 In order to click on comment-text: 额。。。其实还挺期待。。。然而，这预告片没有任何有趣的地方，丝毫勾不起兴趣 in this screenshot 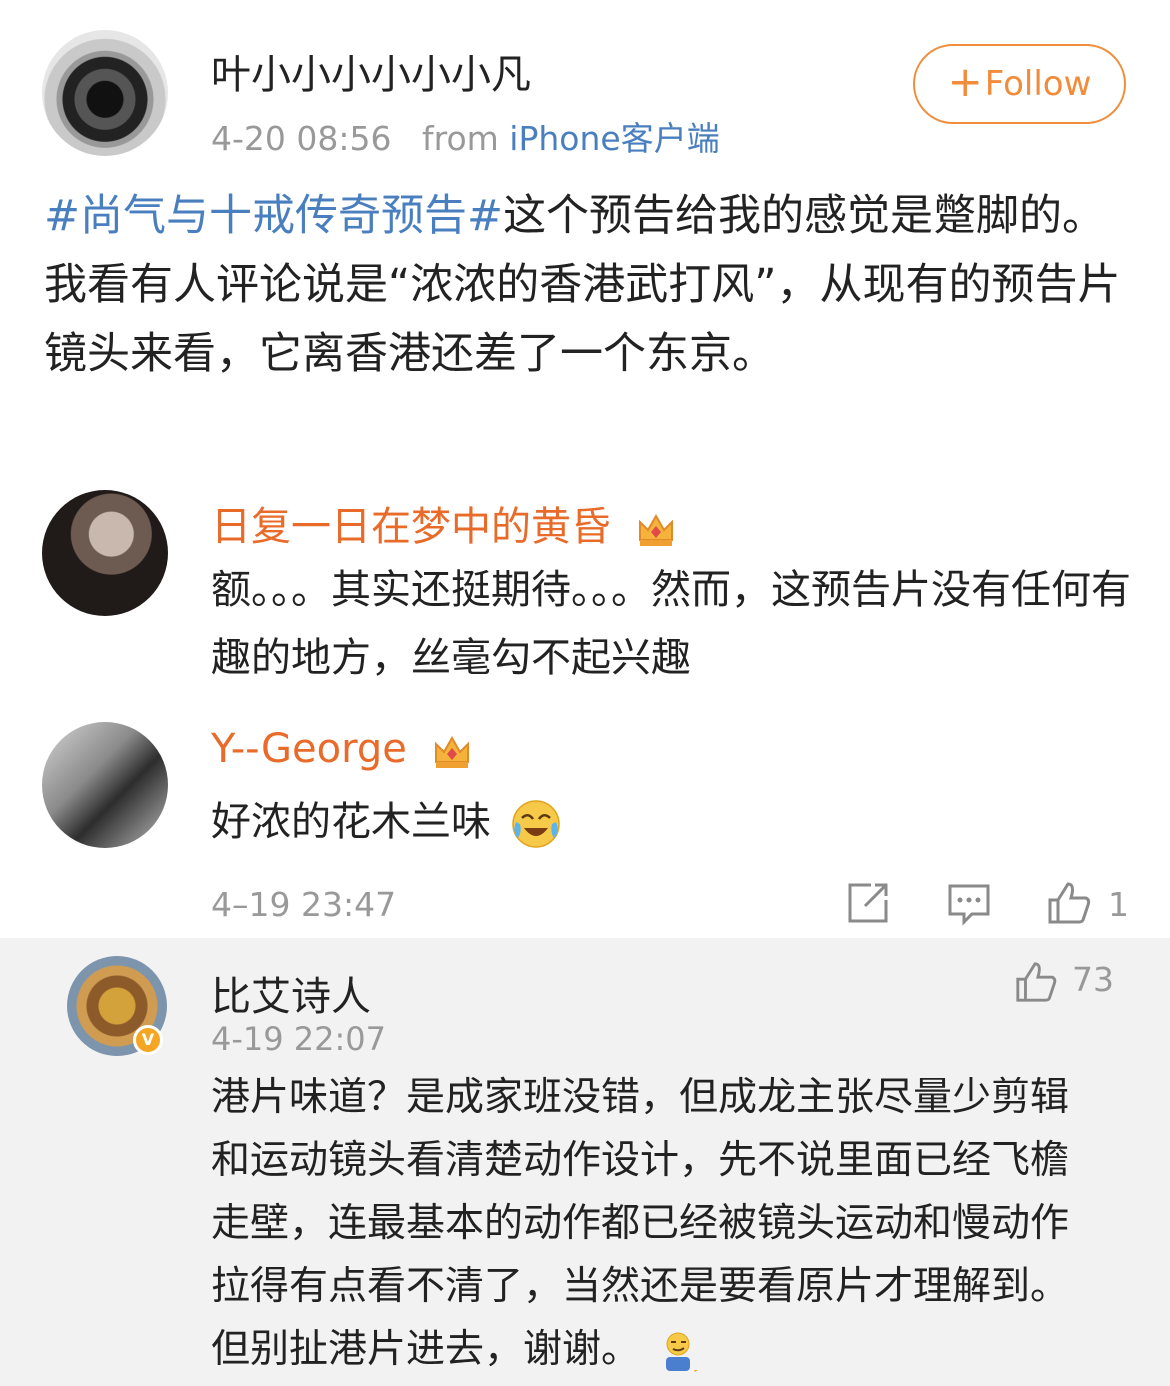, I will do `click(671, 624)`.